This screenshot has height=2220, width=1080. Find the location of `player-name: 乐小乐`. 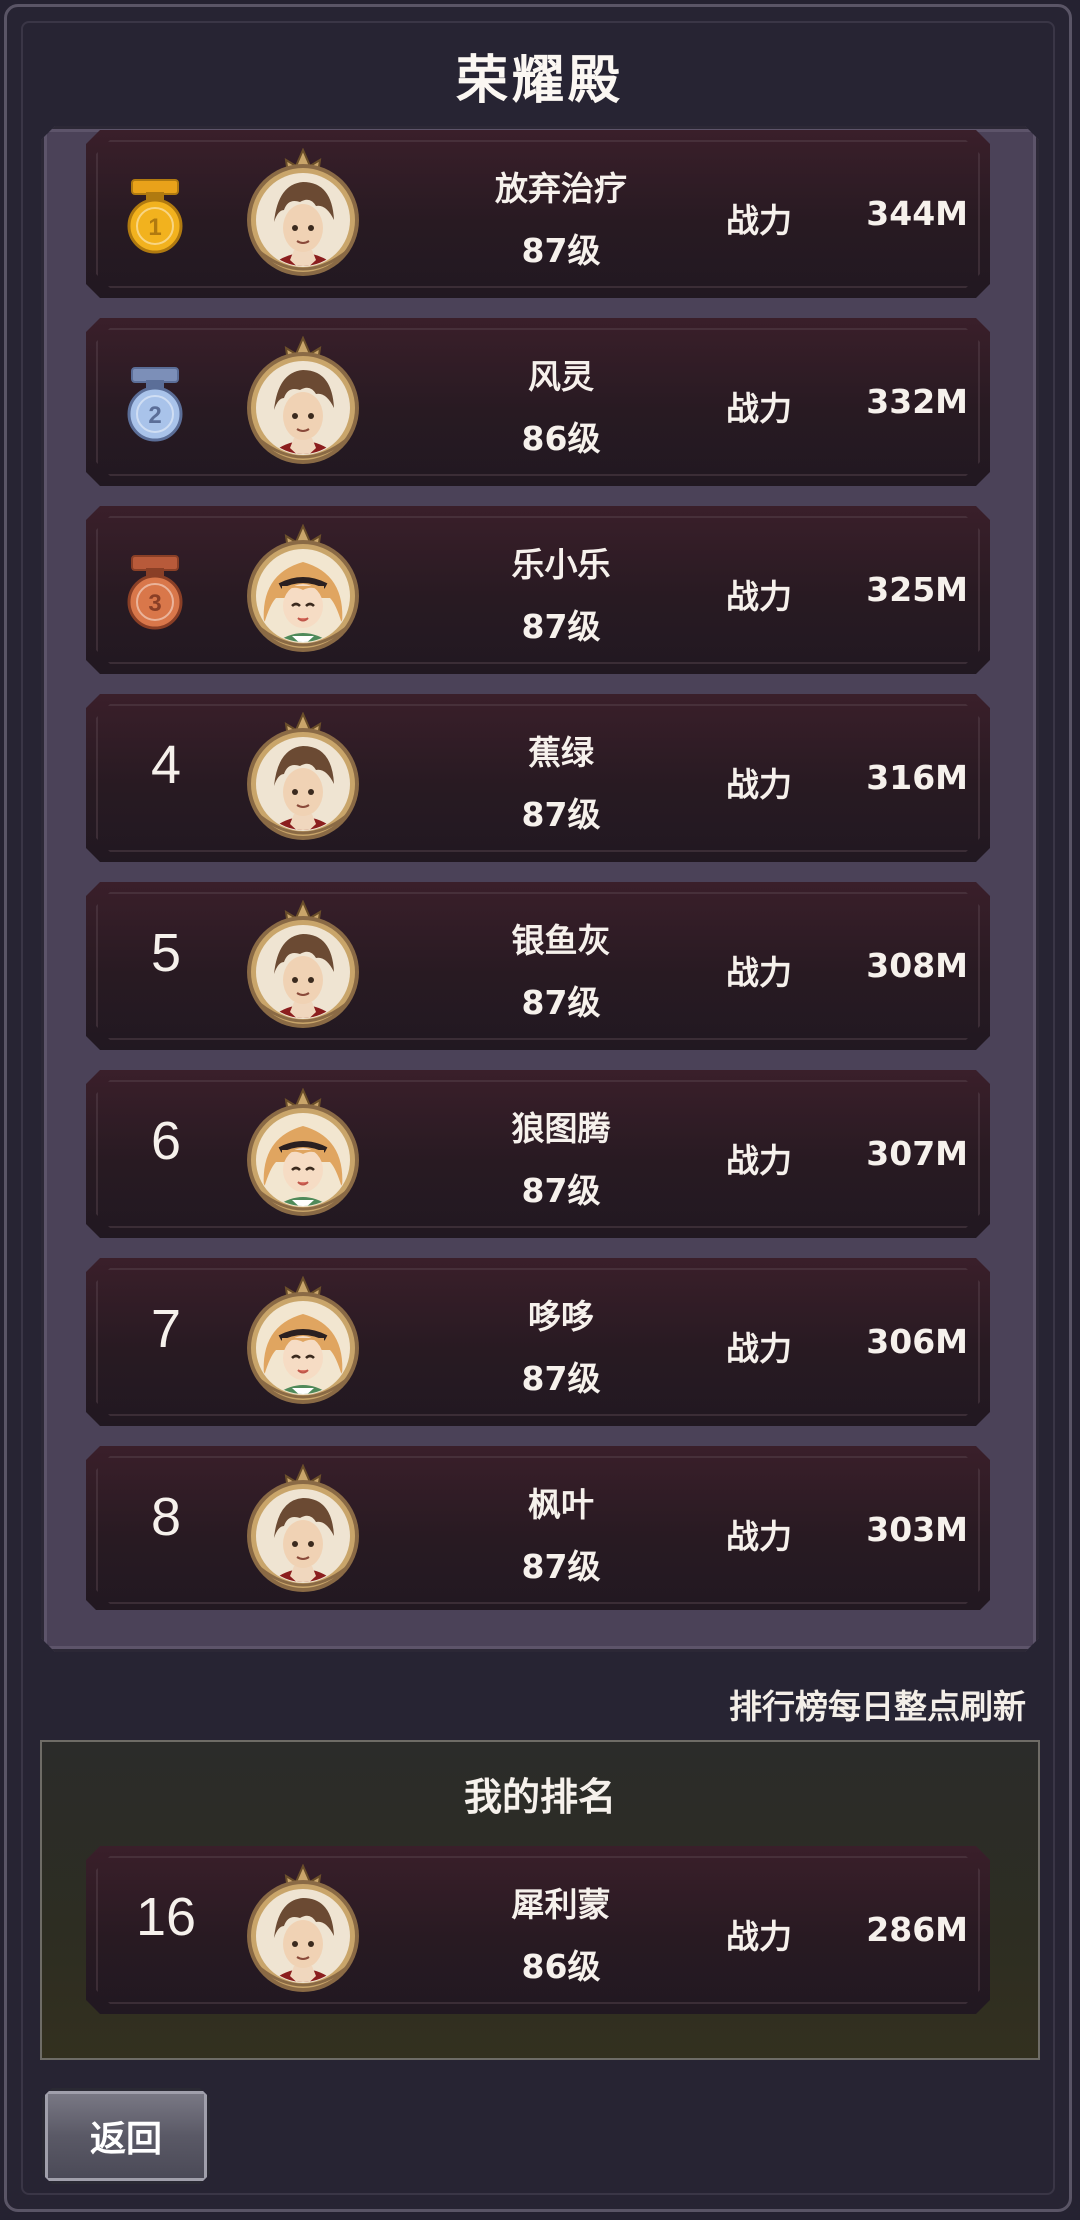

player-name: 乐小乐 is located at coordinates (561, 564).